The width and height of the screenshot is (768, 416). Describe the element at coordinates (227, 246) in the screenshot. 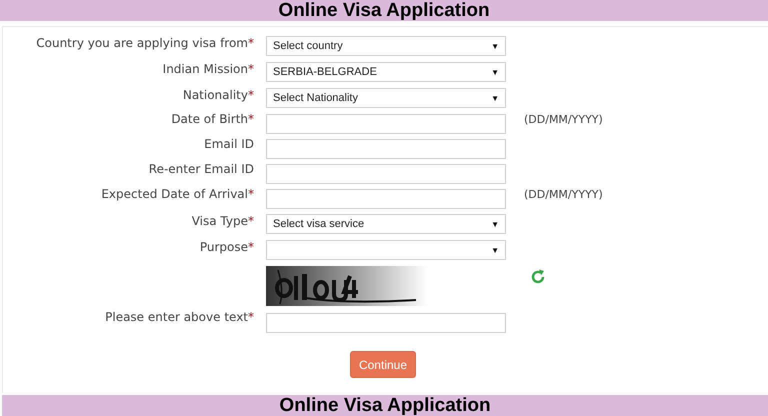

I see `field-label: Purpose*` at that location.